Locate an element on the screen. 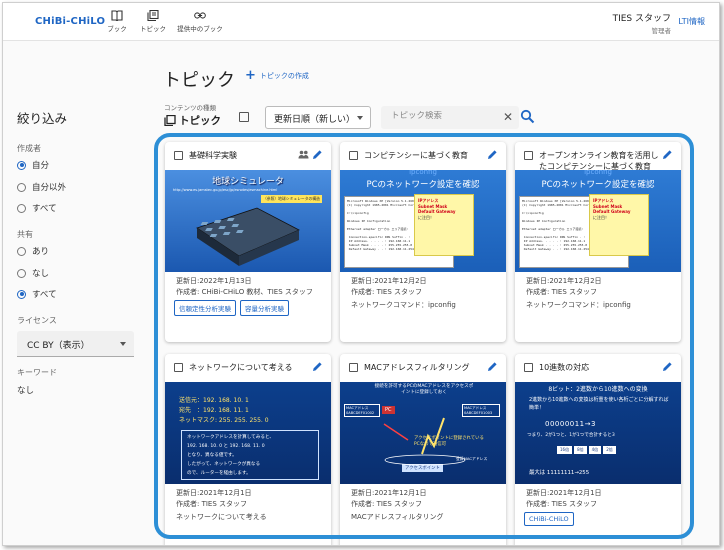  page-title: トピック is located at coordinates (199, 80).